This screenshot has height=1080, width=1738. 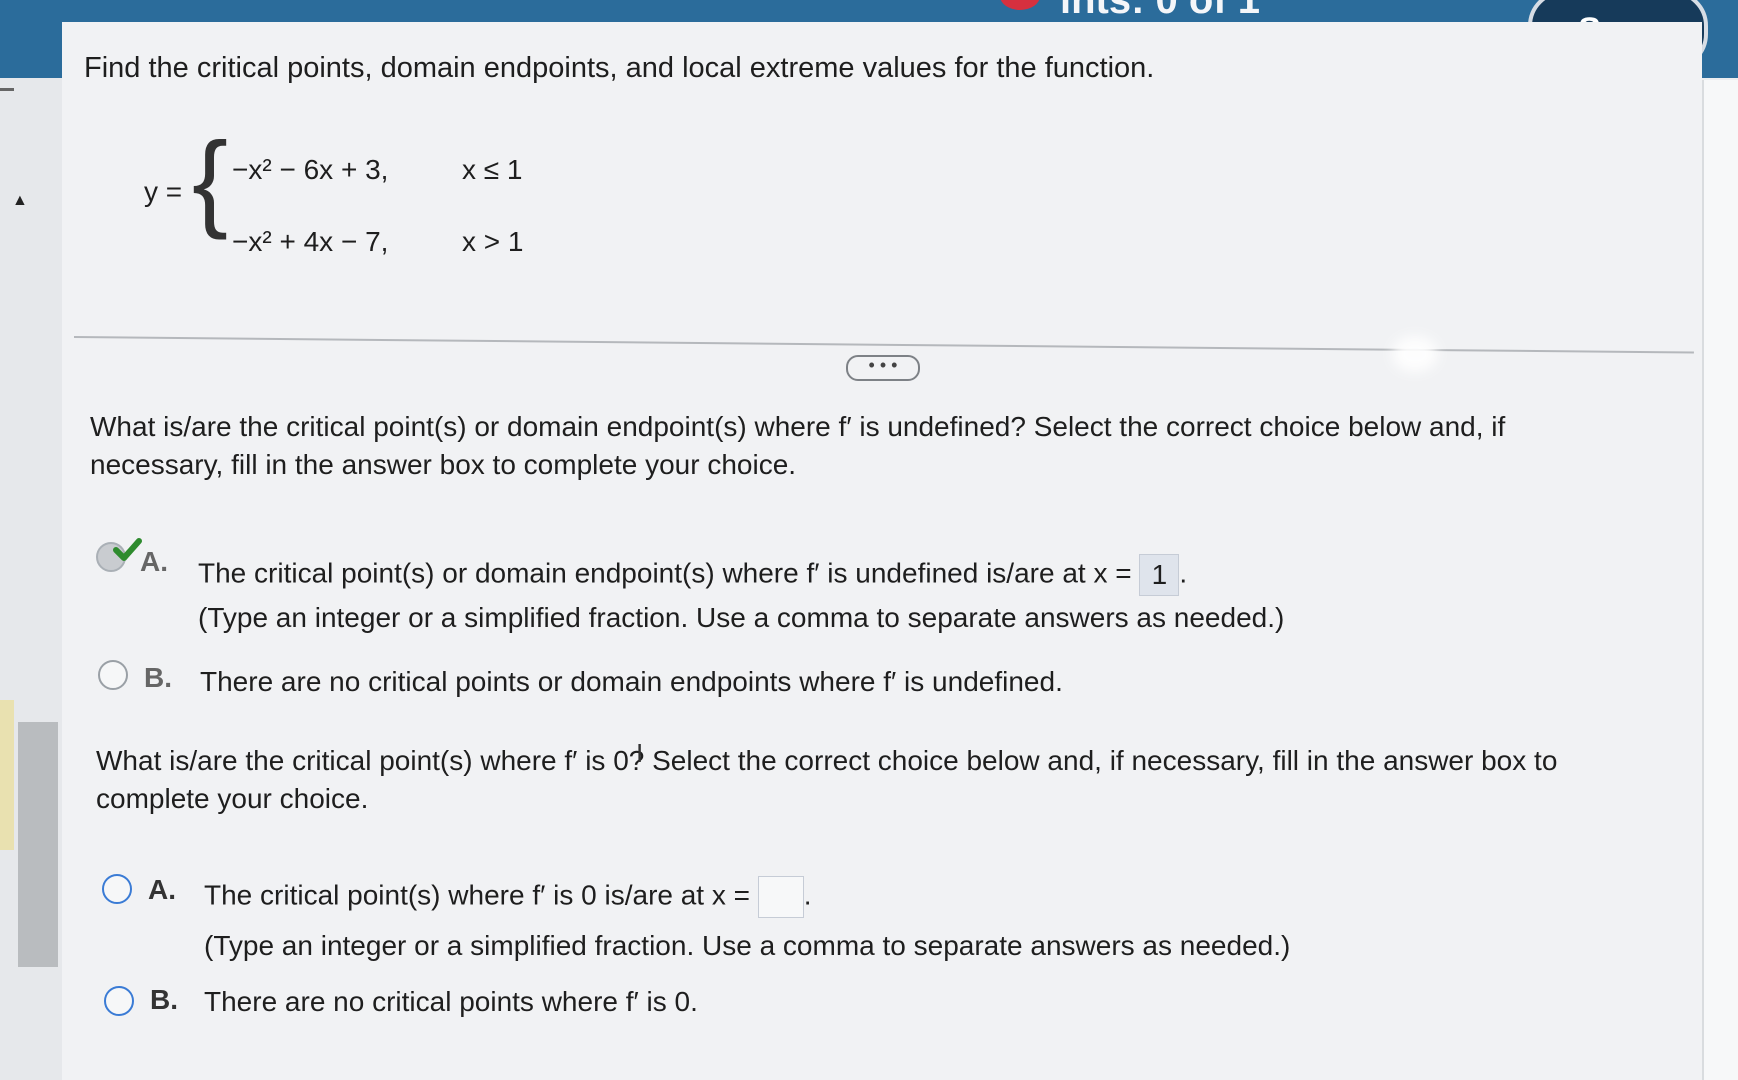 I want to click on piece1-condition: x ≤ 1, so click(x=492, y=169).